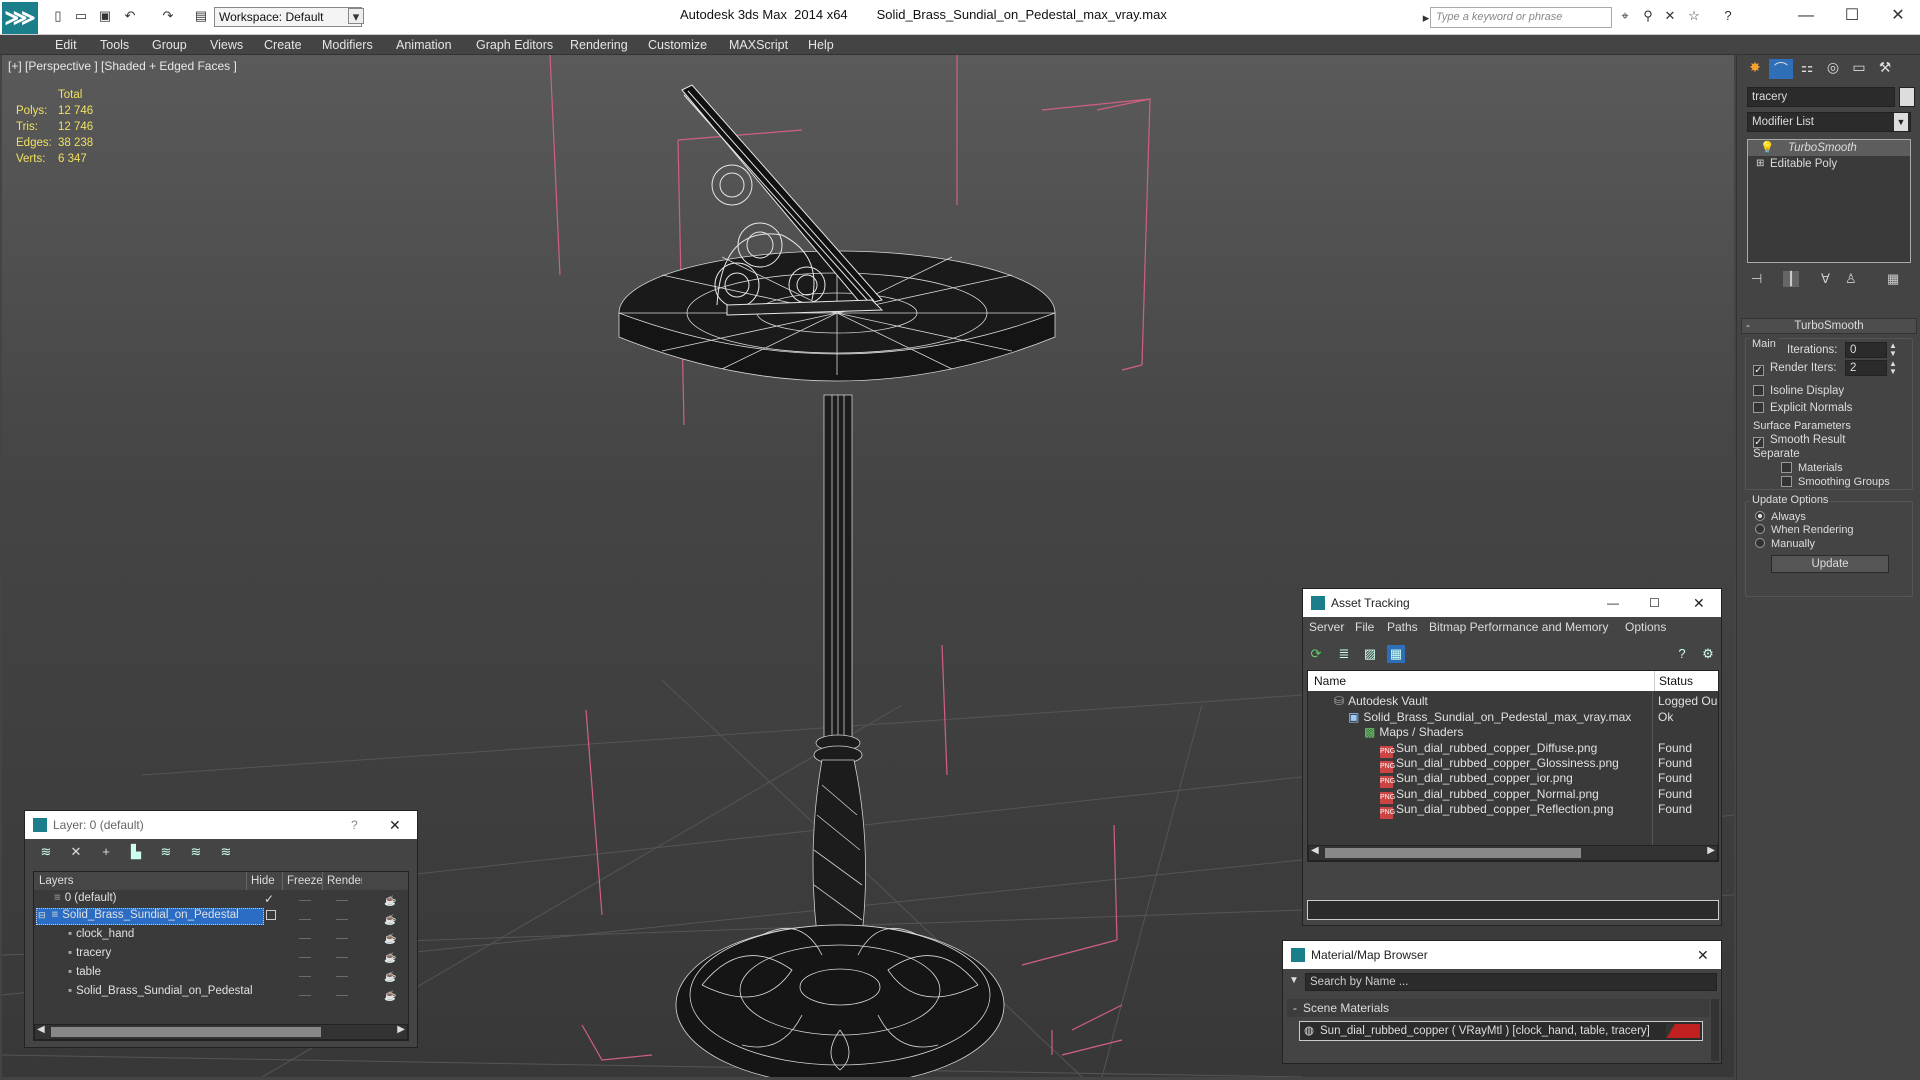 The height and width of the screenshot is (1080, 1920). Describe the element at coordinates (1413, 732) in the screenshot. I see `asset-row-maps-shaders: ▩ Maps / Shaders` at that location.